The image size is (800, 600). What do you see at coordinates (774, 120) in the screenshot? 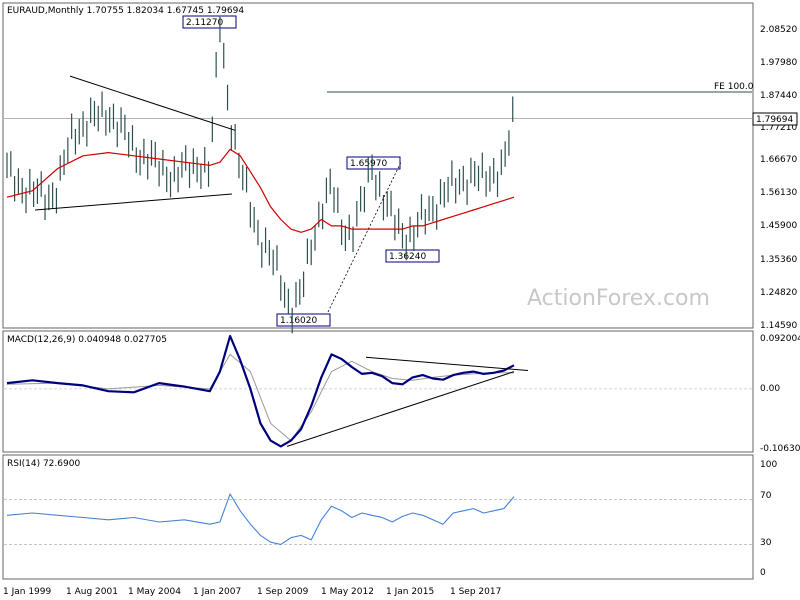
I see `current-price-label: 1.79694` at bounding box center [774, 120].